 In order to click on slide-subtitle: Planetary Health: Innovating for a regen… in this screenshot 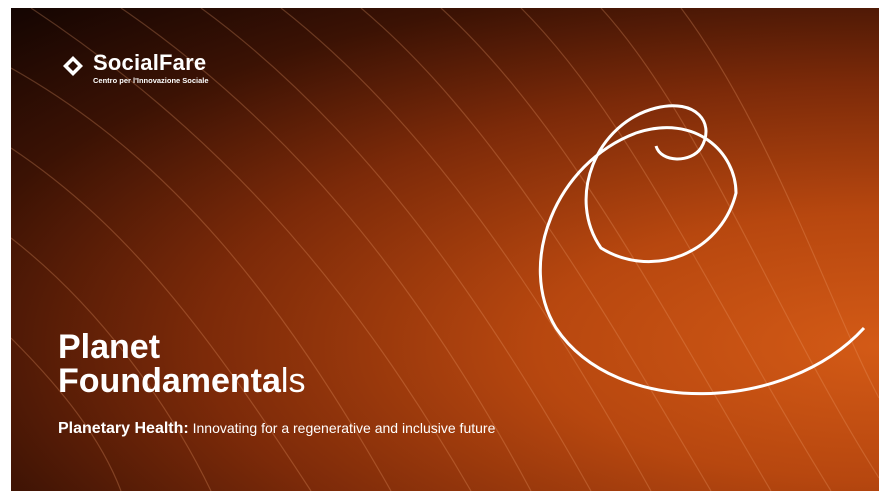, I will do `click(276, 429)`.